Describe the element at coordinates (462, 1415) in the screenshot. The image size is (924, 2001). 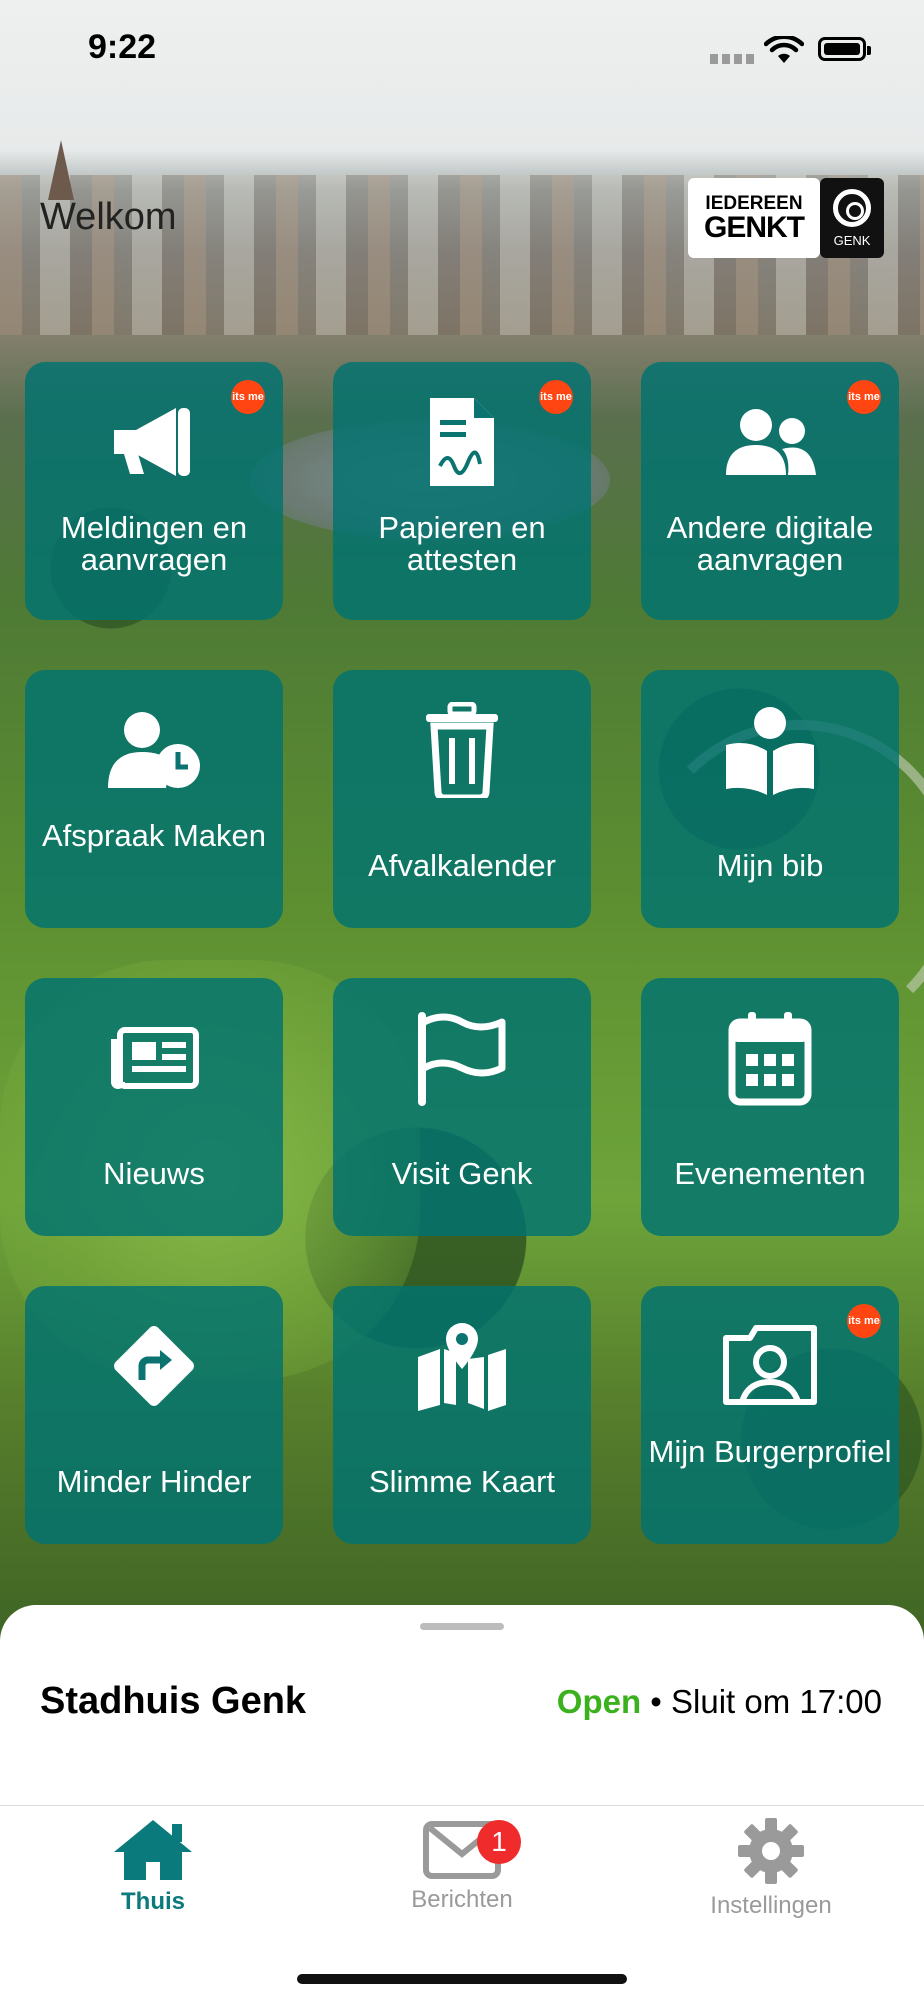
I see `tile-slimme-kaart: Slimme Kaart` at that location.